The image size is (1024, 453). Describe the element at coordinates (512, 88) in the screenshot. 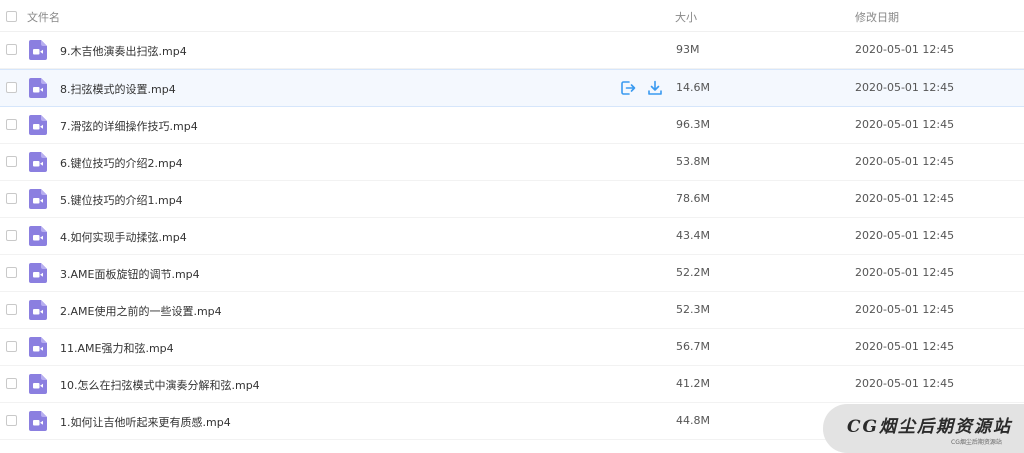

I see `file-row: 8.扫弦模式的设置.mp4 14.6M 2020-05-01 12:45` at that location.